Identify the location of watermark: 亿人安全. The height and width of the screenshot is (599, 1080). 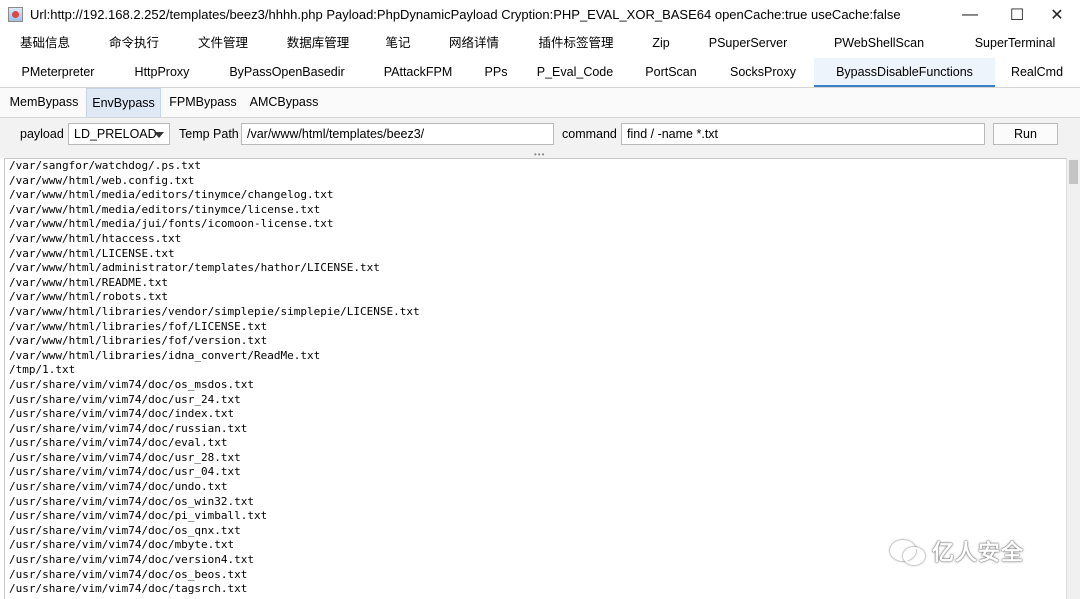
(957, 551).